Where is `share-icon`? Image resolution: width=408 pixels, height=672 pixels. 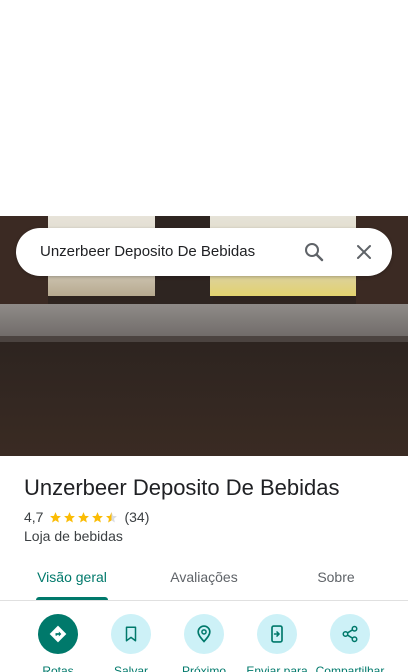 share-icon is located at coordinates (350, 634).